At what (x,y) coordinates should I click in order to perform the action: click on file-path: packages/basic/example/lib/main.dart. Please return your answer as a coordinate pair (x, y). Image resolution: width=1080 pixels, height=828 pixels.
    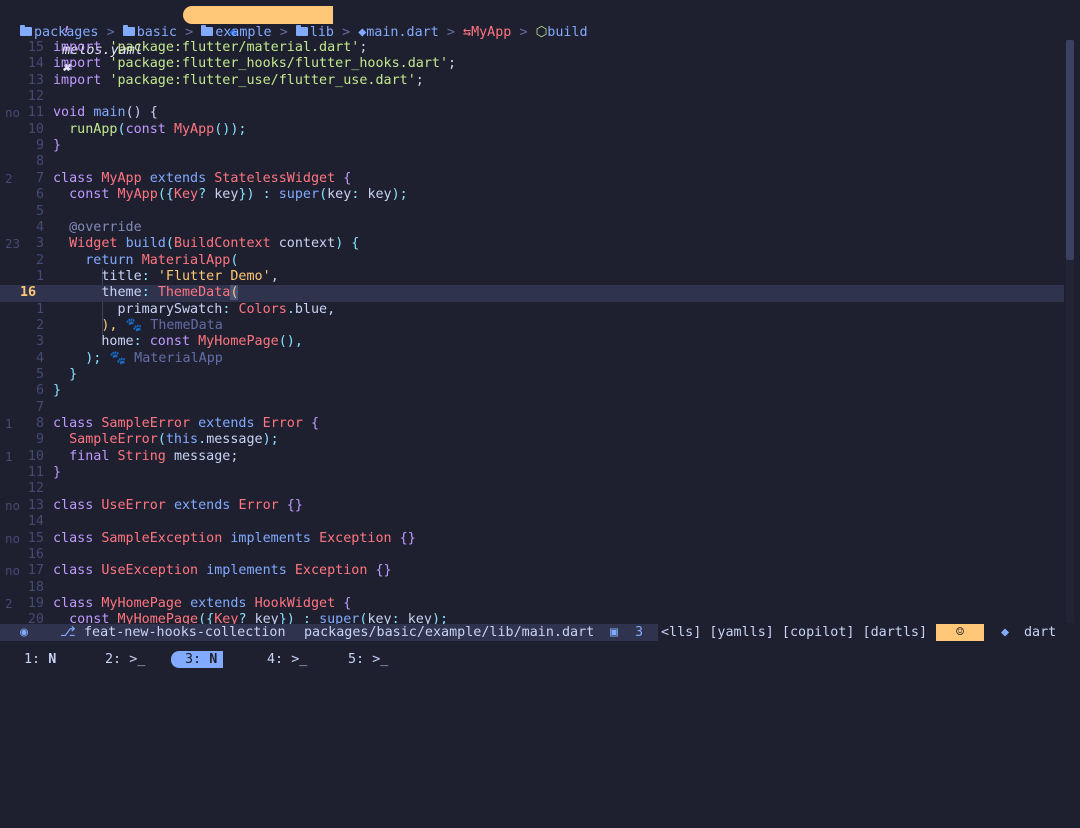
    Looking at the image, I should click on (449, 632).